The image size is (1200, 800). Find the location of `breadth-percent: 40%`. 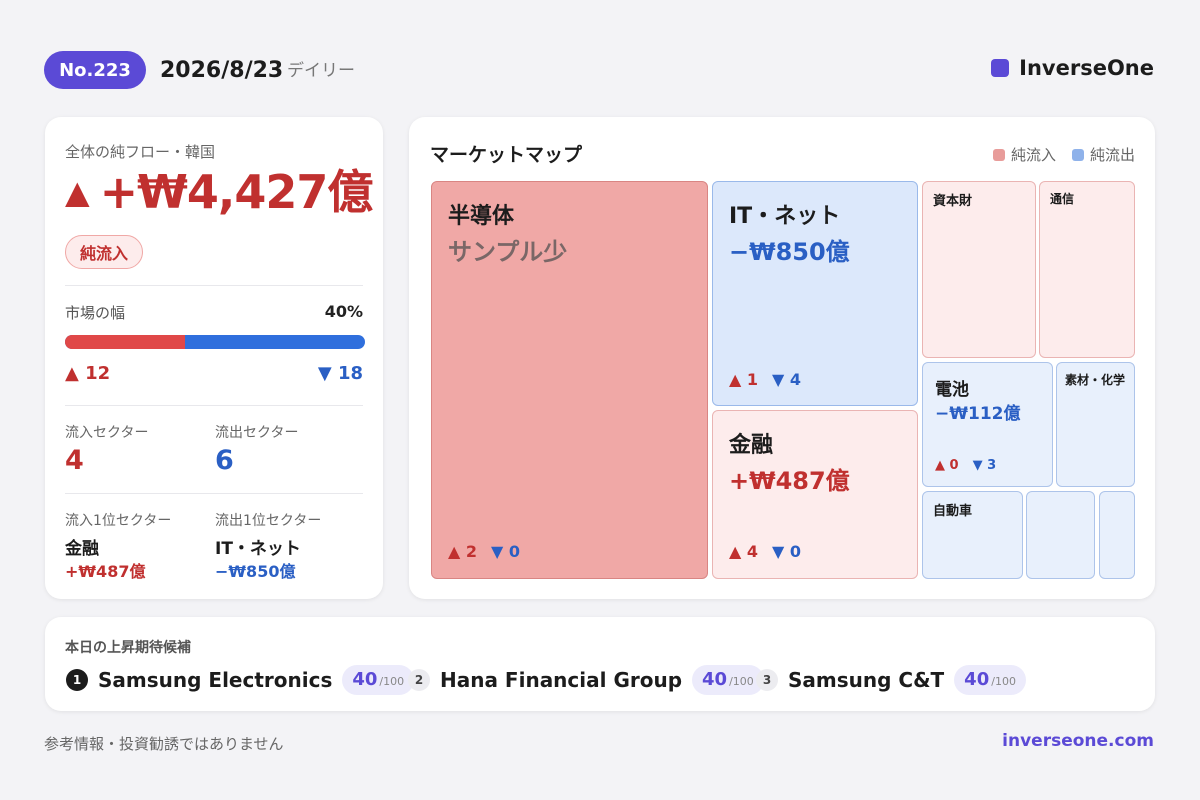

breadth-percent: 40% is located at coordinates (343, 311).